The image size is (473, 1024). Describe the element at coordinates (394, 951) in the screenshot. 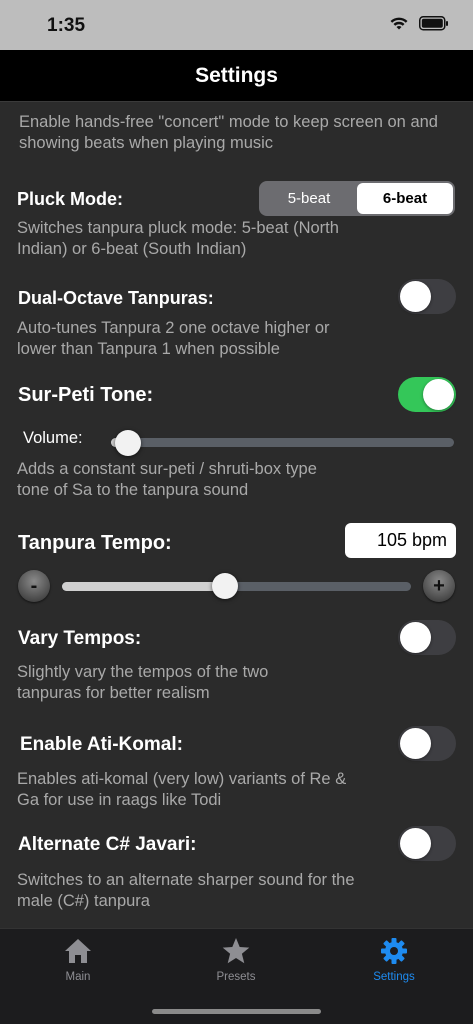

I see `gear-icon` at that location.